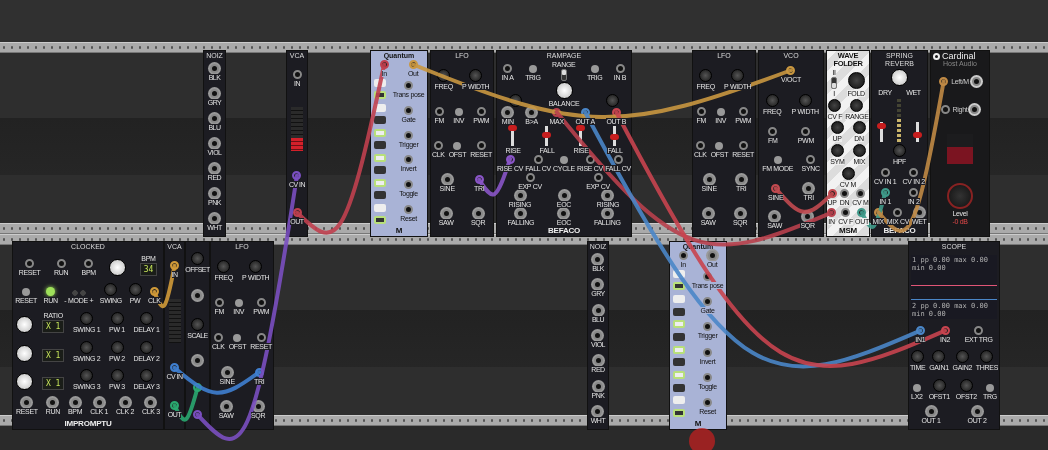  I want to click on brand-logo: BEFACO, so click(564, 230).